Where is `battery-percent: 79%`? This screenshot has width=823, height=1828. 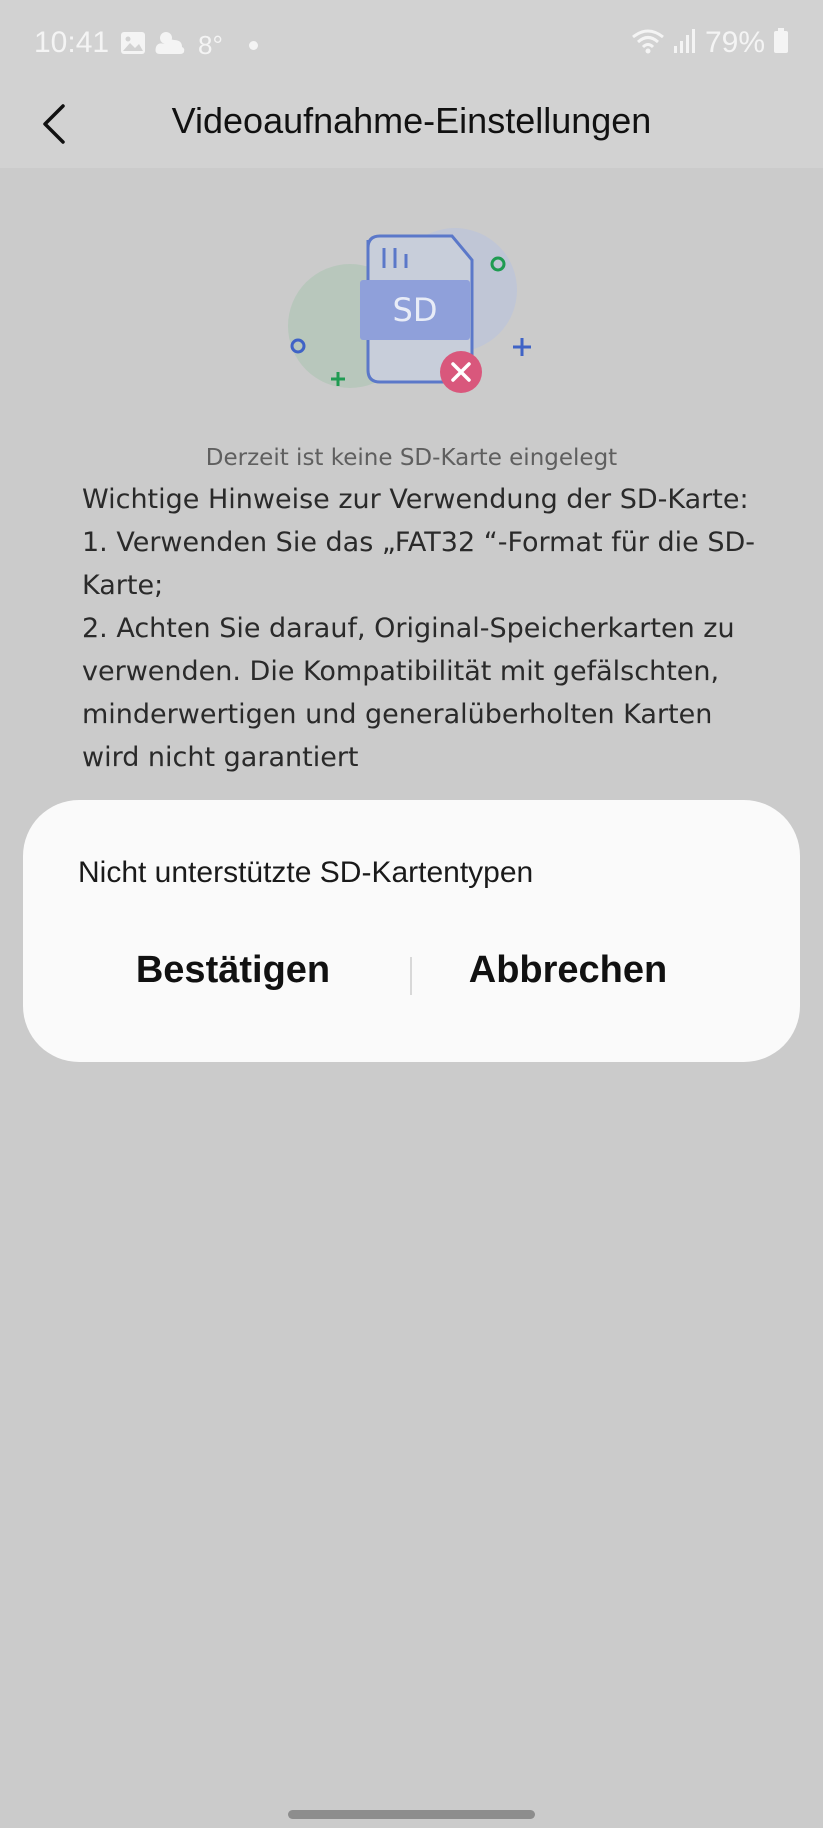
battery-percent: 79% is located at coordinates (734, 42).